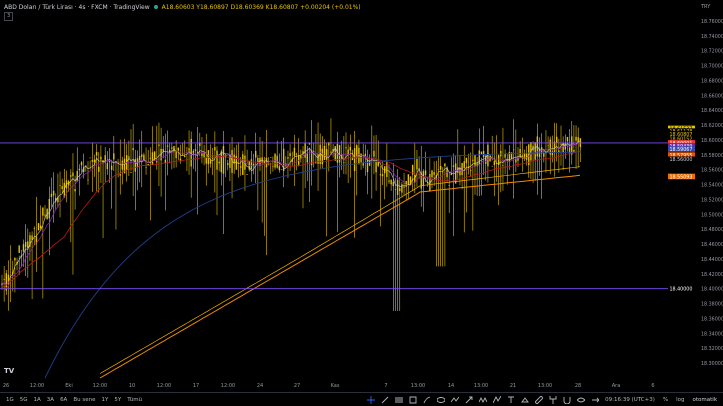  What do you see at coordinates (426, 400) in the screenshot?
I see `brush-icon` at bounding box center [426, 400].